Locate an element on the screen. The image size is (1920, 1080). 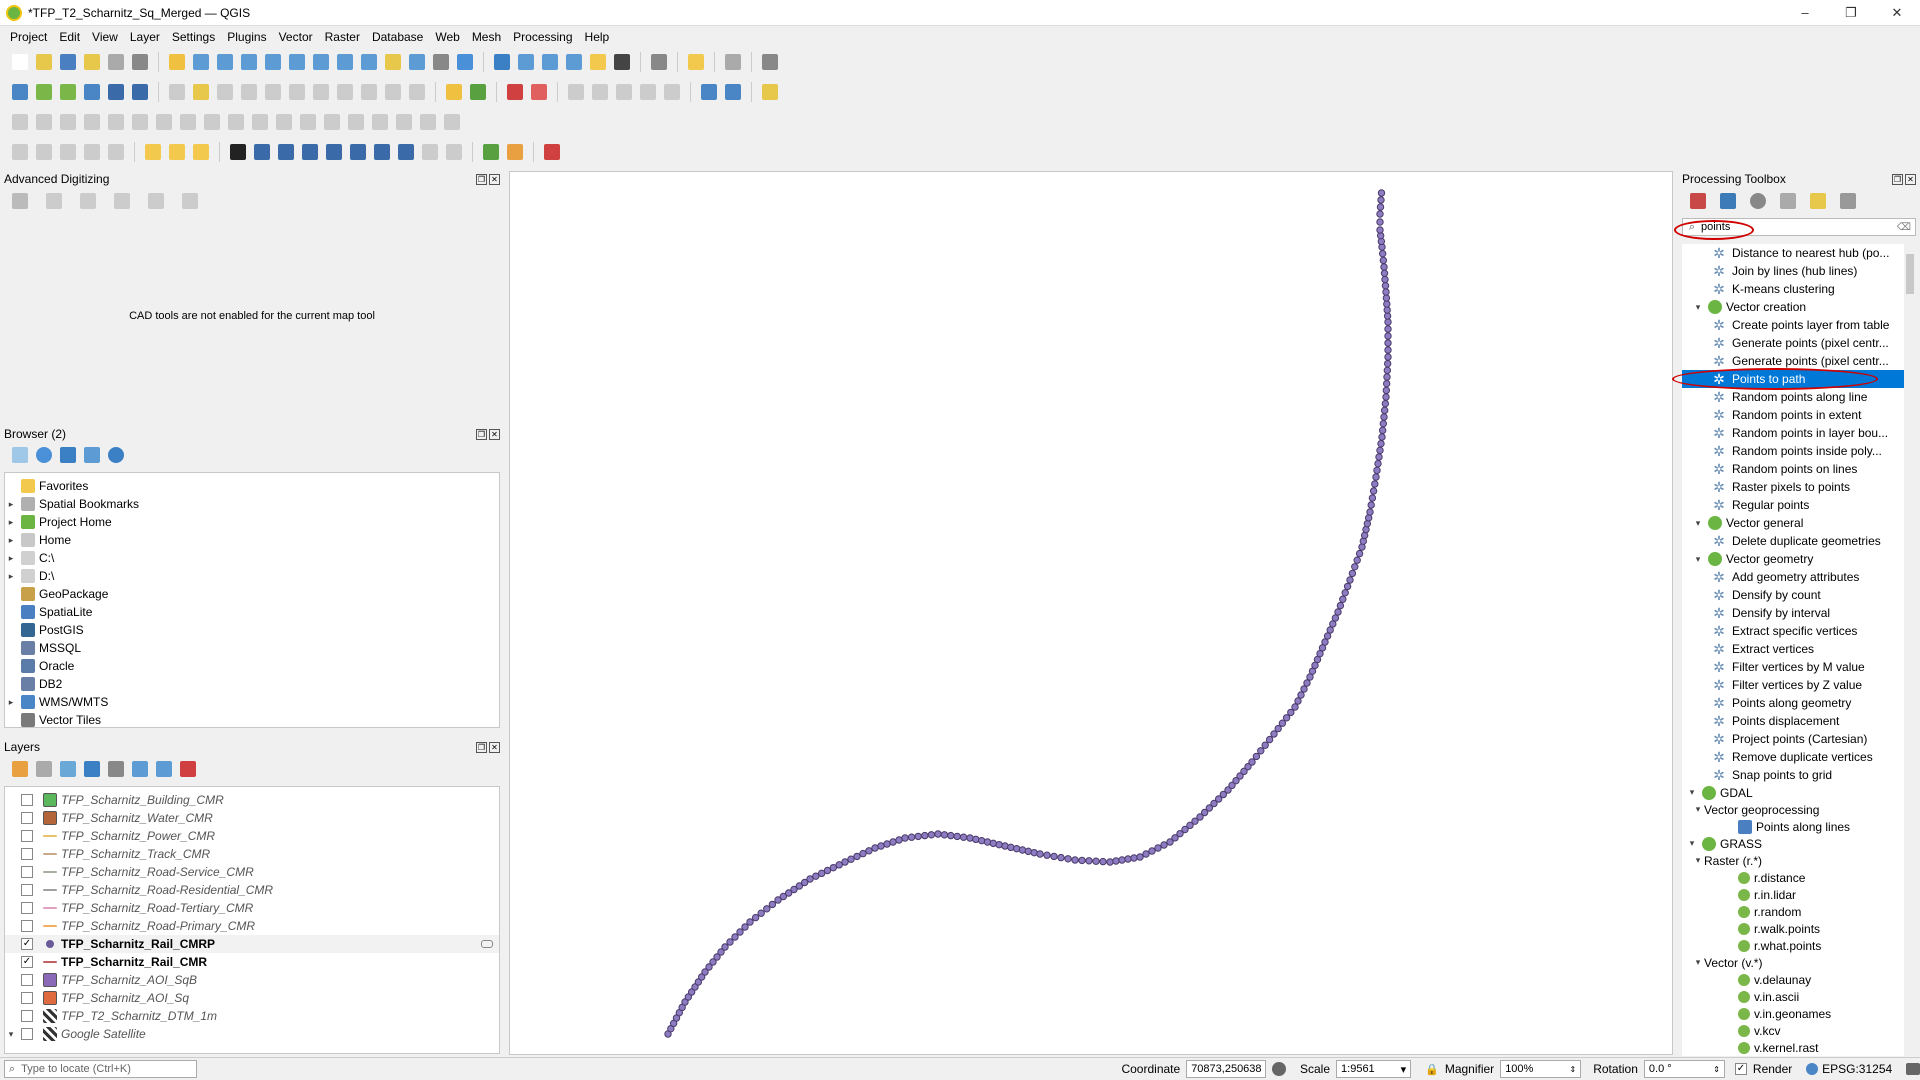
lock-scale-icon: 🔒 is located at coordinates (1432, 1069).